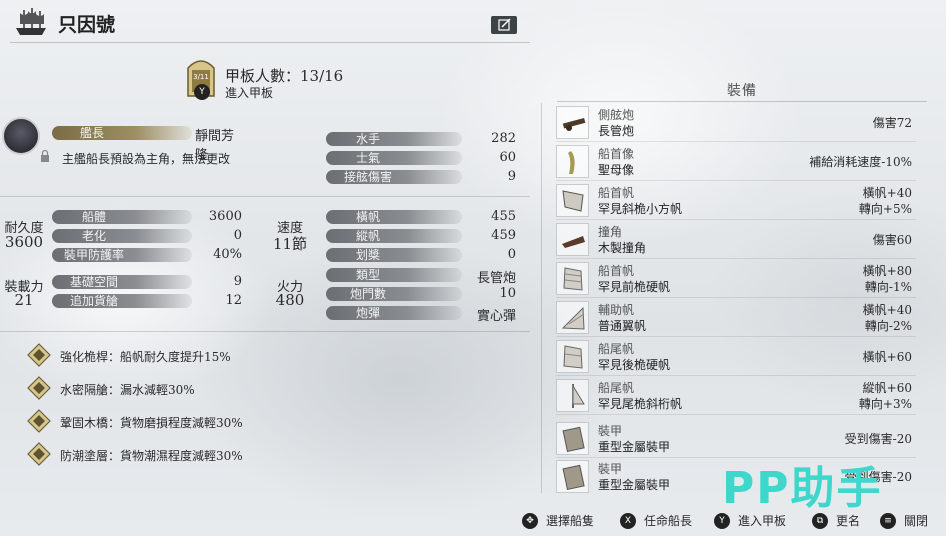 This screenshot has width=946, height=536. Describe the element at coordinates (507, 293) in the screenshot. I see `stat-value-gun-ports: 10` at that location.